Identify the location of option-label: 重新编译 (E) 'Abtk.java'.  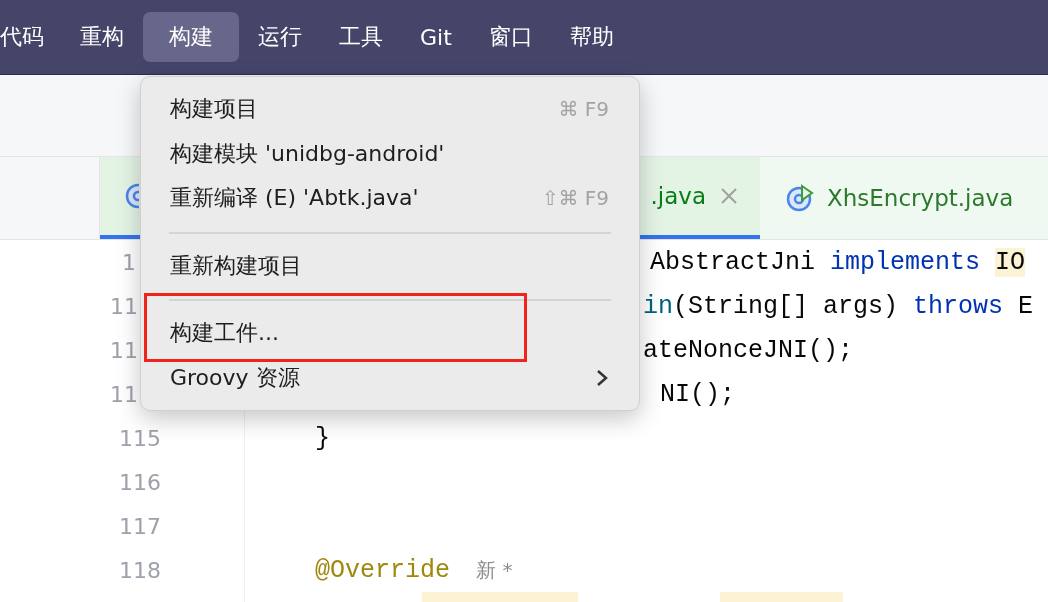
(294, 198).